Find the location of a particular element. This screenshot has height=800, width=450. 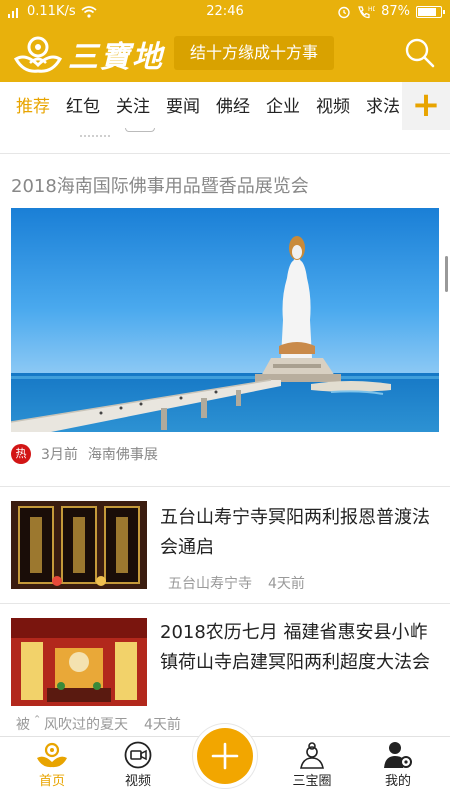

tab-divider is located at coordinates (225, 143).